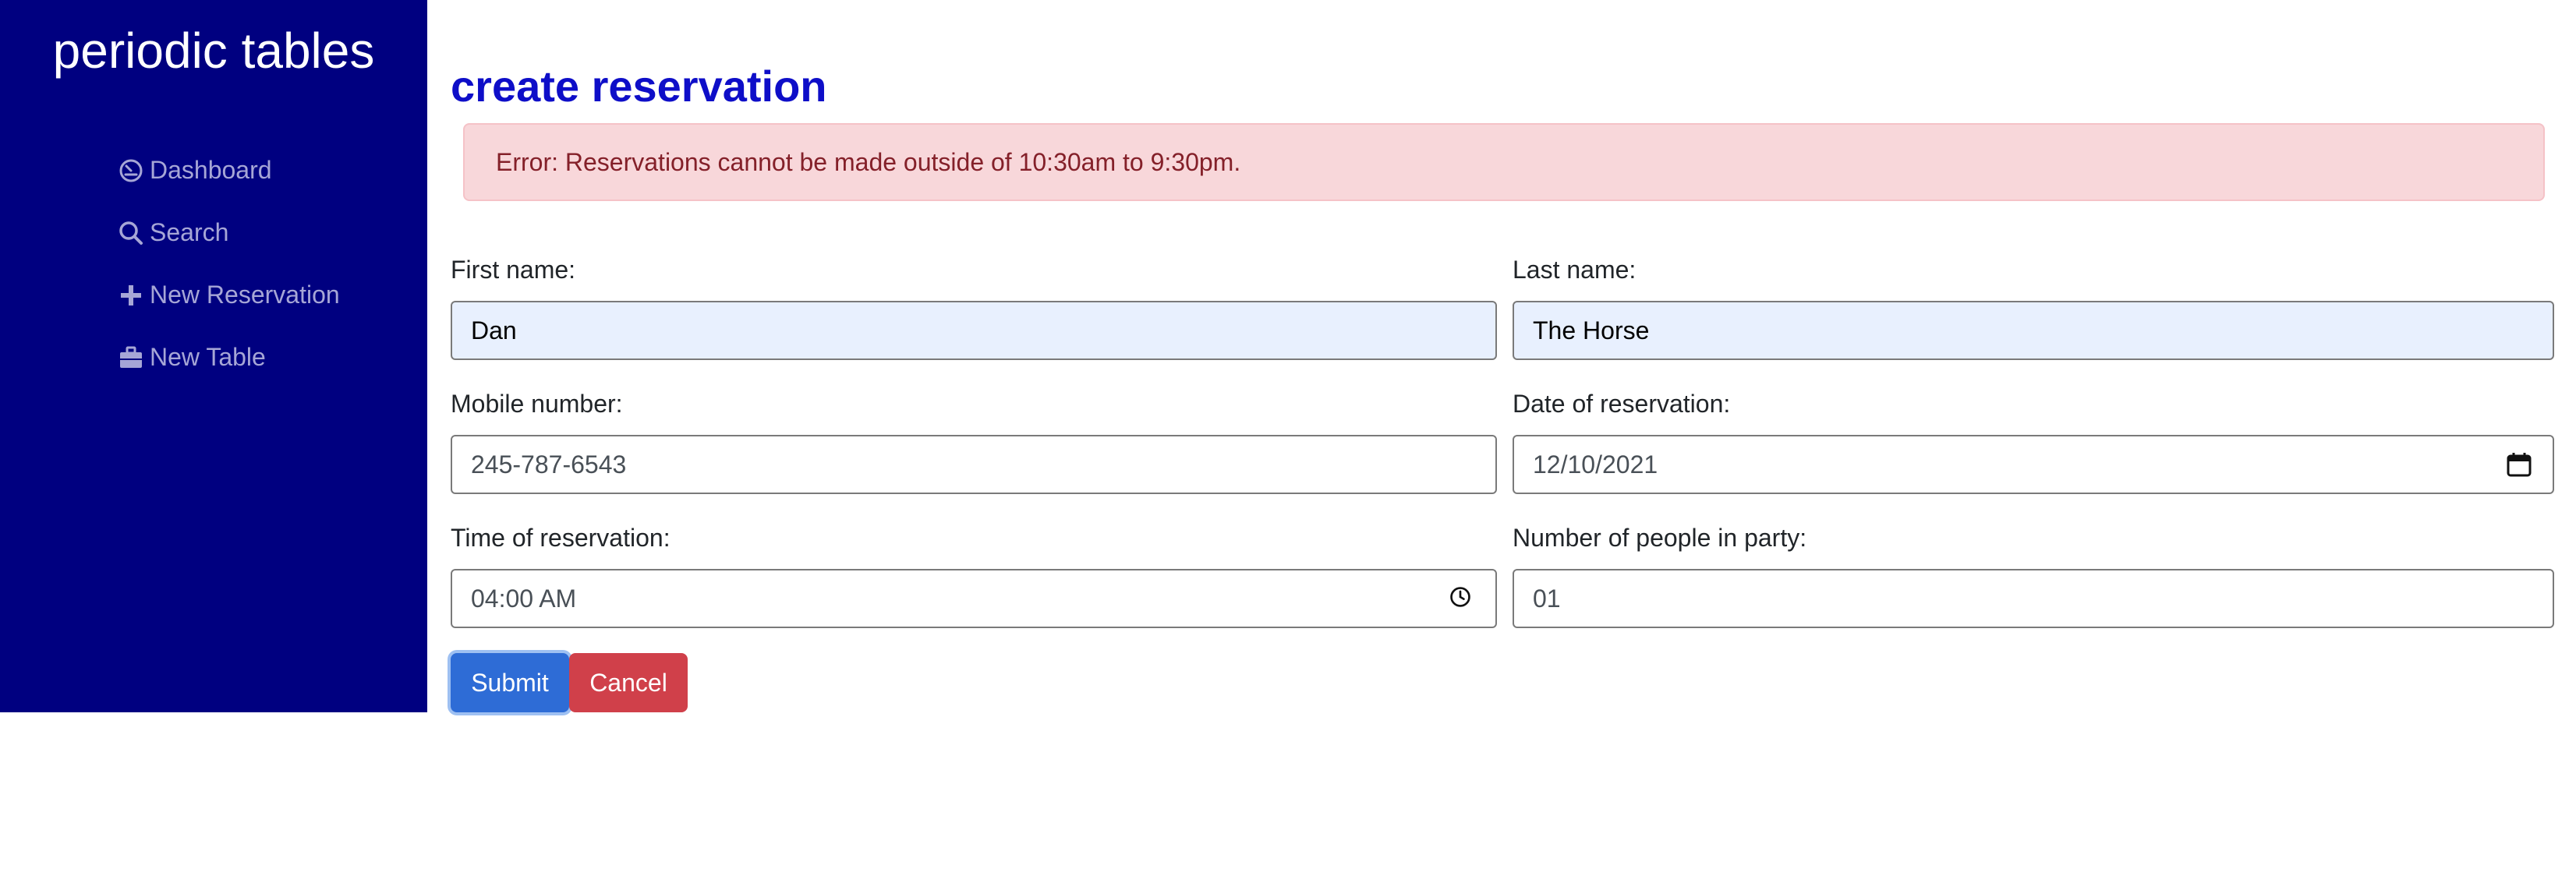 The width and height of the screenshot is (2576, 890). Describe the element at coordinates (524, 598) in the screenshot. I see `time-value: 04:00 AM` at that location.